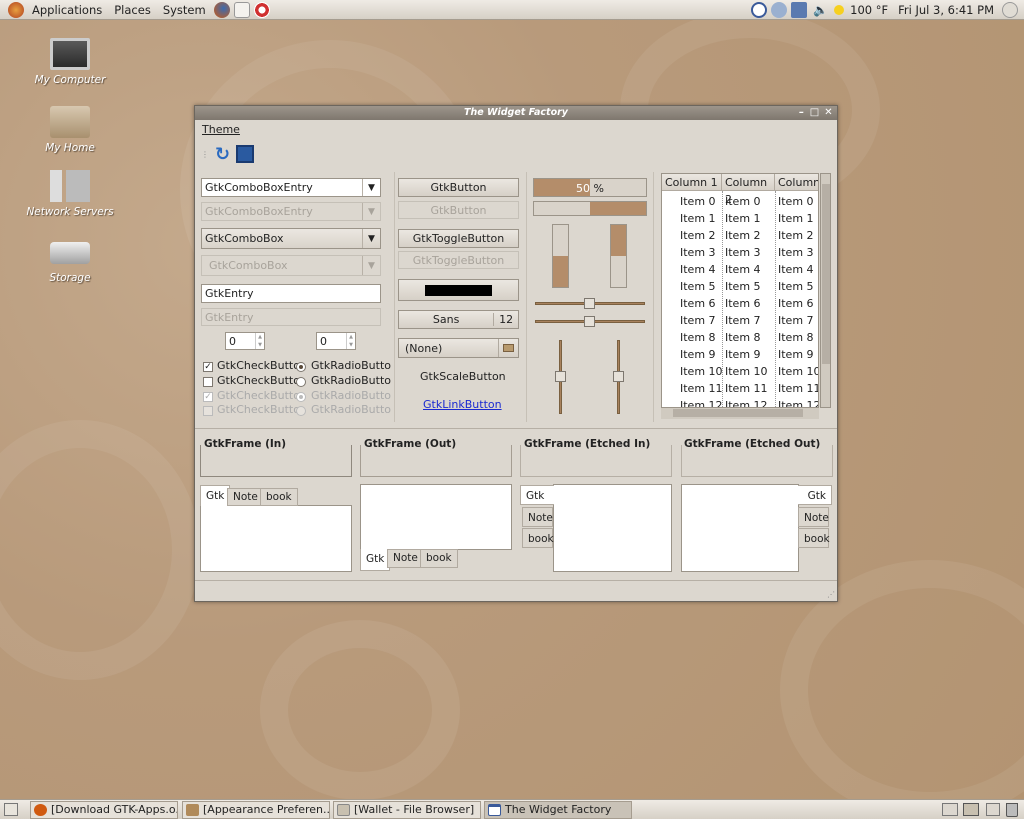 This screenshot has width=1024, height=819. What do you see at coordinates (336, 341) in the screenshot?
I see `spin-button-2: 0 ▲ ▼` at bounding box center [336, 341].